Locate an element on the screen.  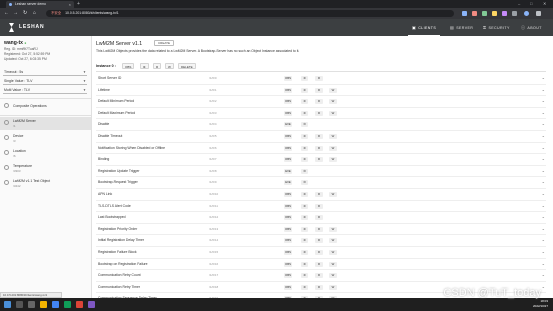
multi-value-format-select: Multi Value : TLV ▼ is located at coordinates (45, 90).